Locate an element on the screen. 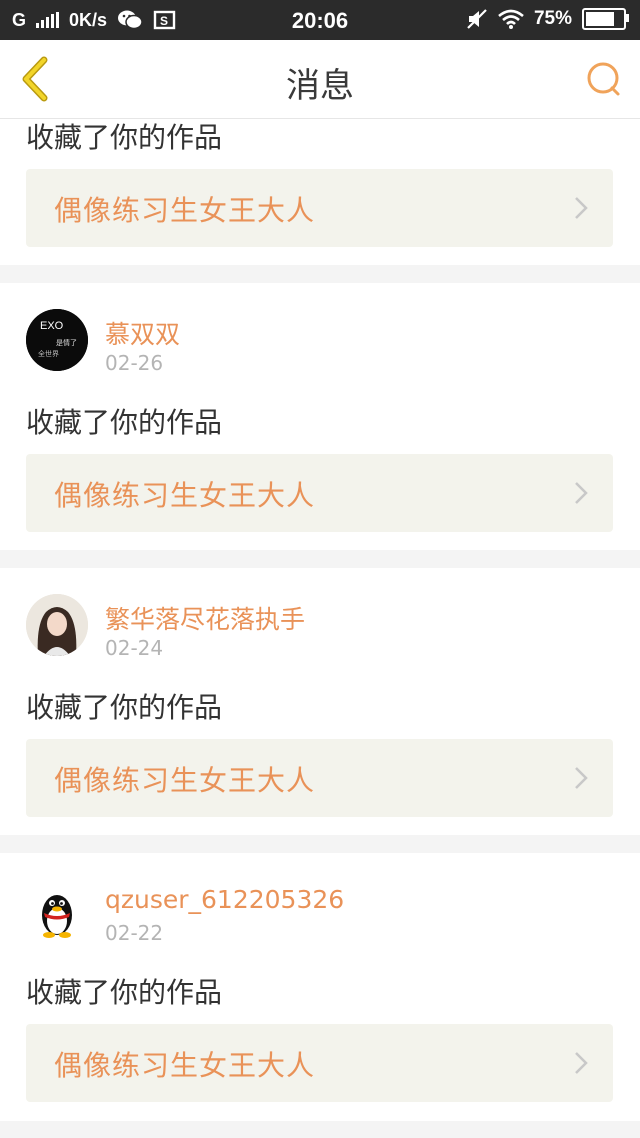 Image resolution: width=640 pixels, height=1138 pixels. avatar-text-2: 是情了 is located at coordinates (66, 342).